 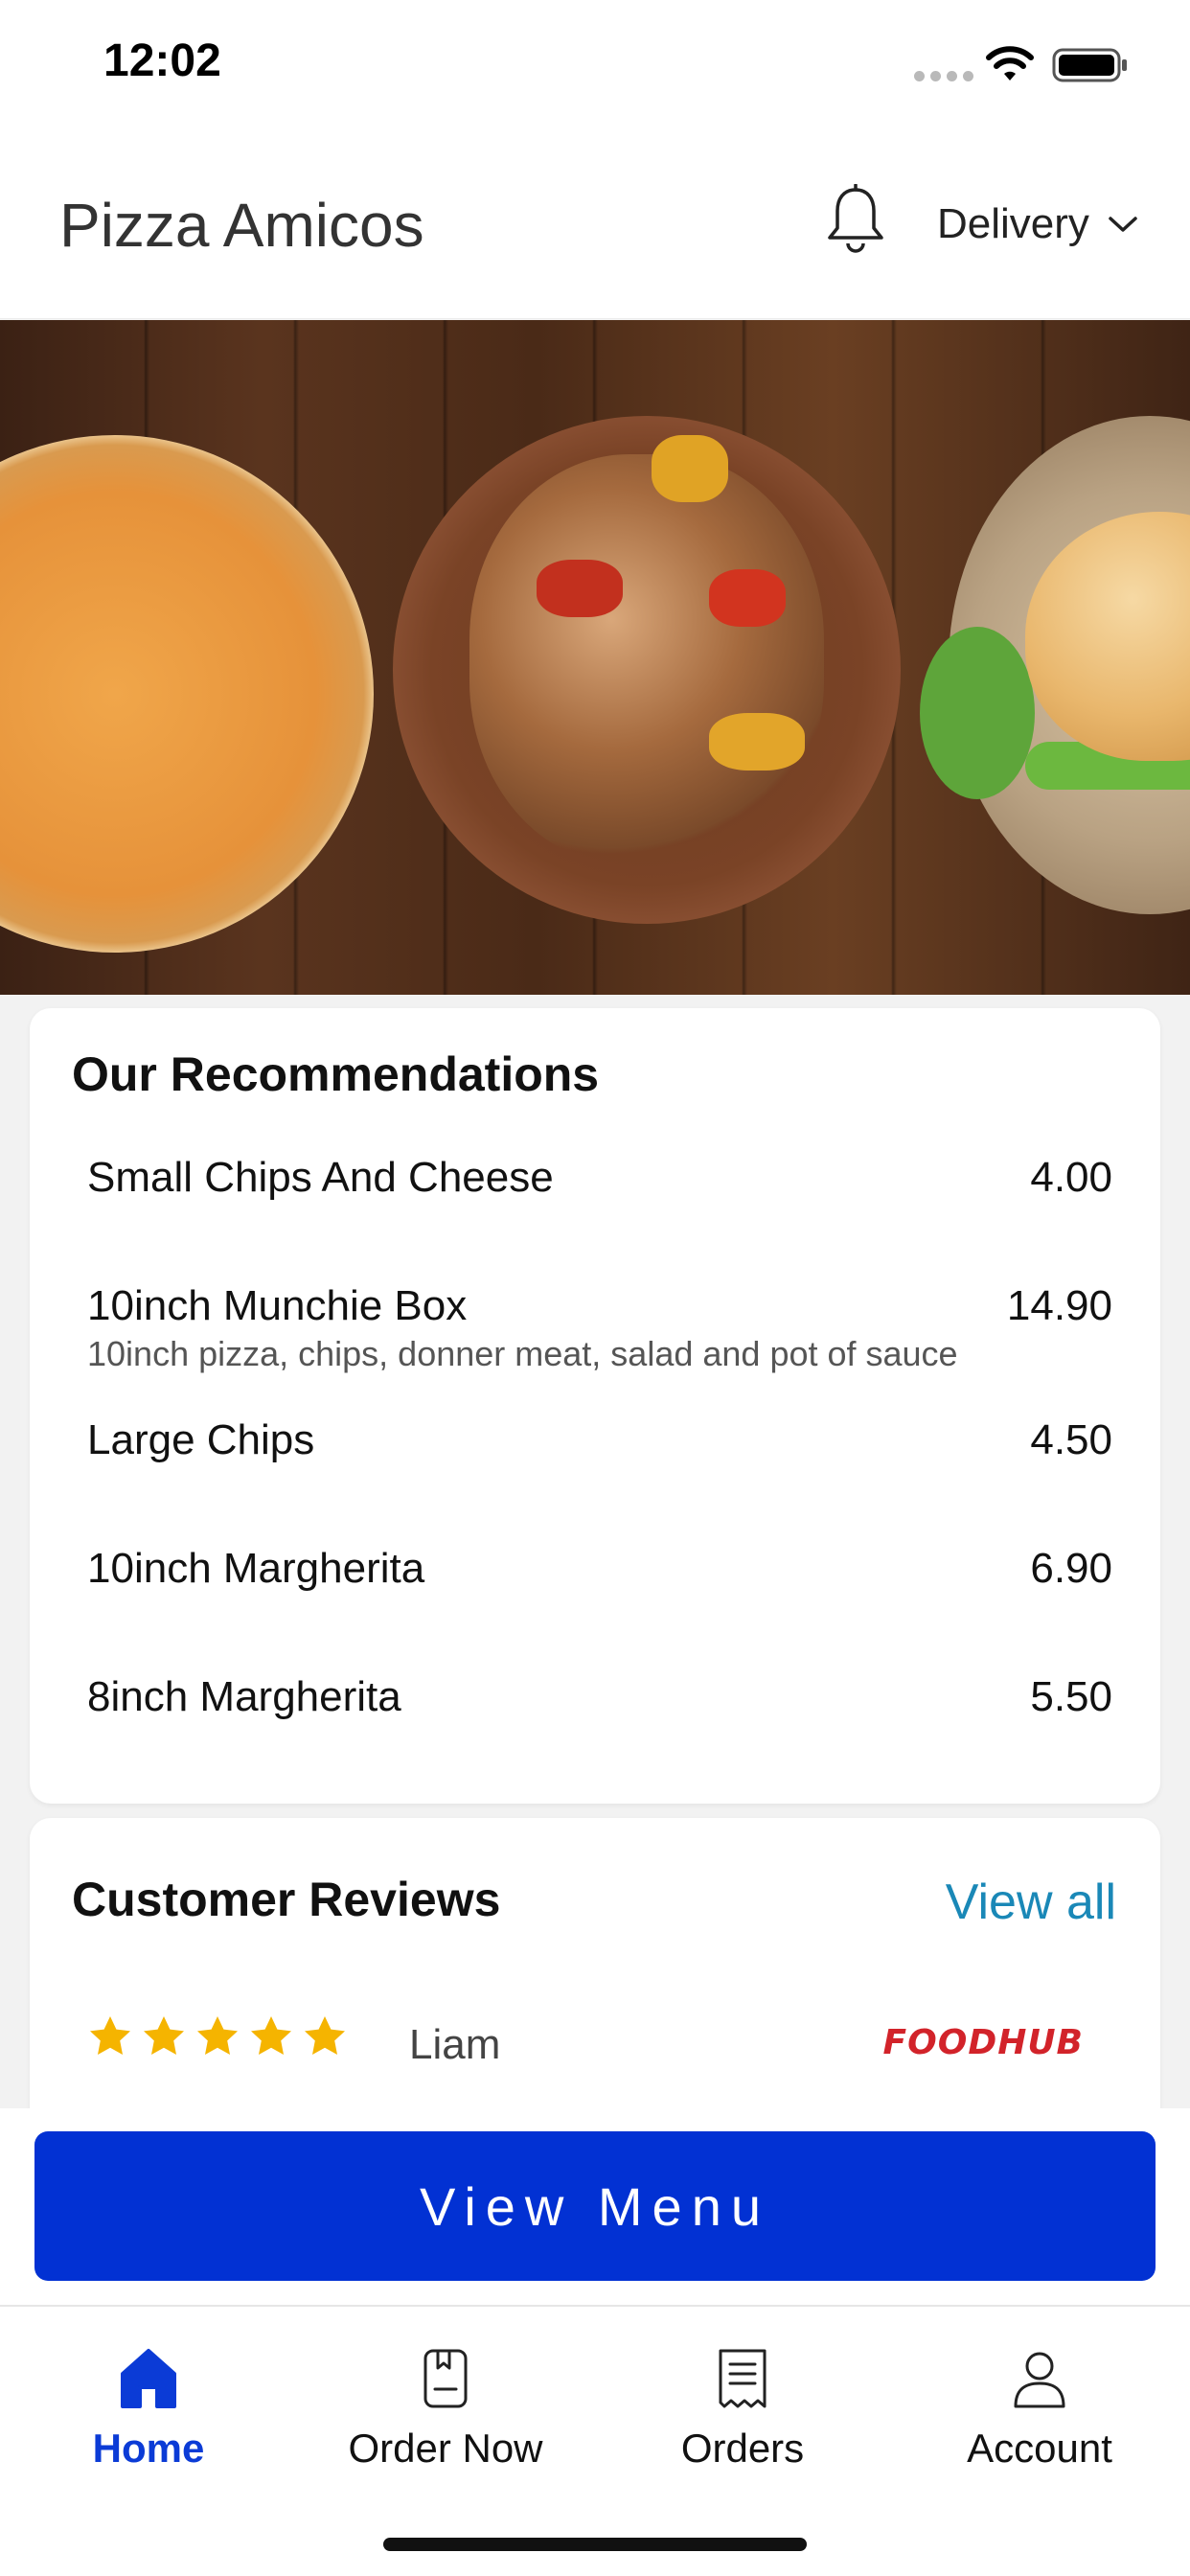 What do you see at coordinates (1071, 1439) in the screenshot?
I see `item-price: 4.50` at bounding box center [1071, 1439].